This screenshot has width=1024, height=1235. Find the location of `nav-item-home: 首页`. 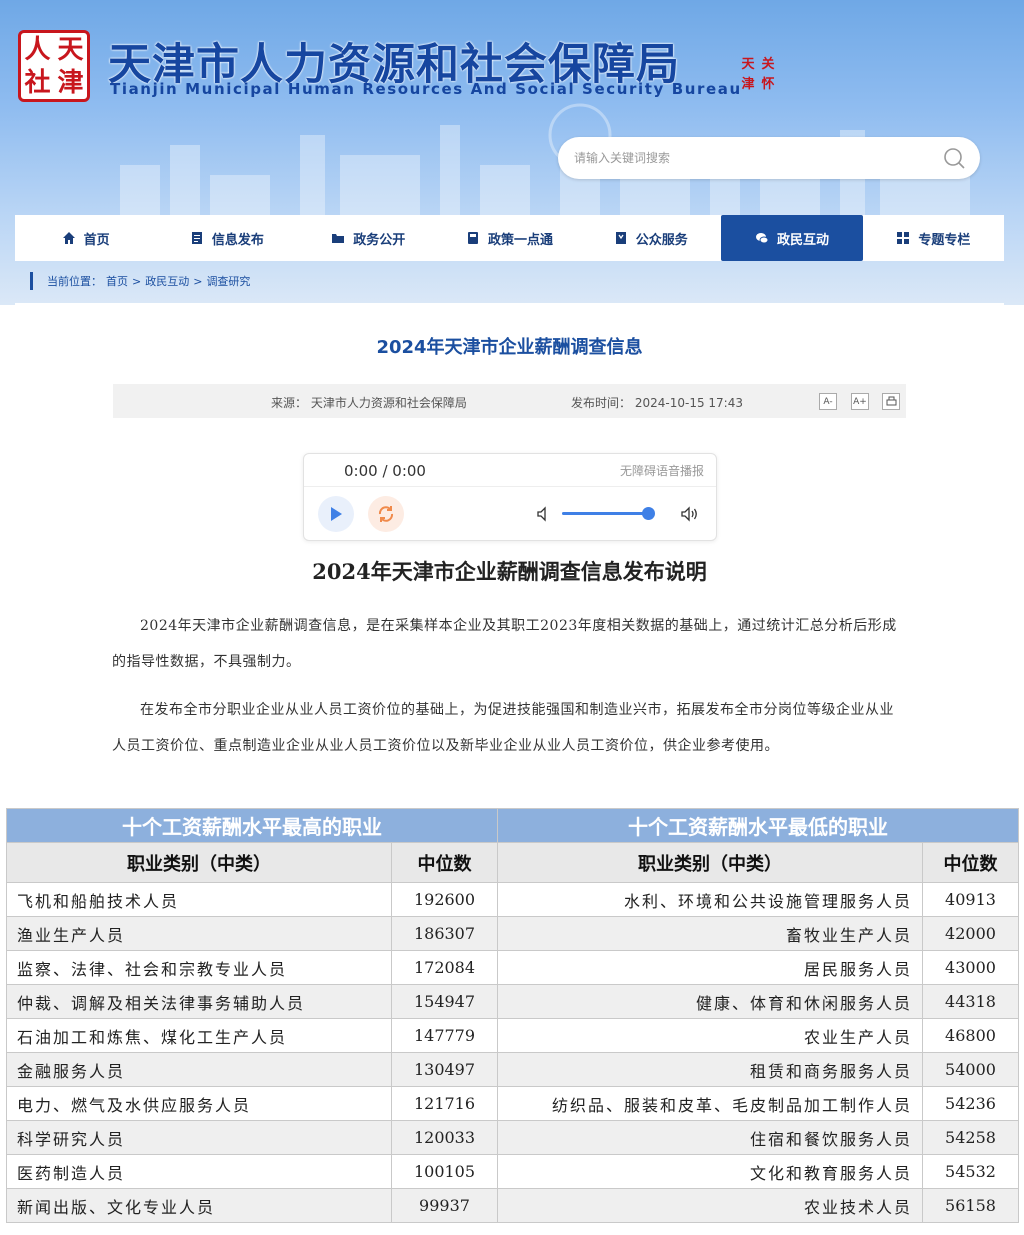

nav-item-home: 首页 is located at coordinates (85, 238).